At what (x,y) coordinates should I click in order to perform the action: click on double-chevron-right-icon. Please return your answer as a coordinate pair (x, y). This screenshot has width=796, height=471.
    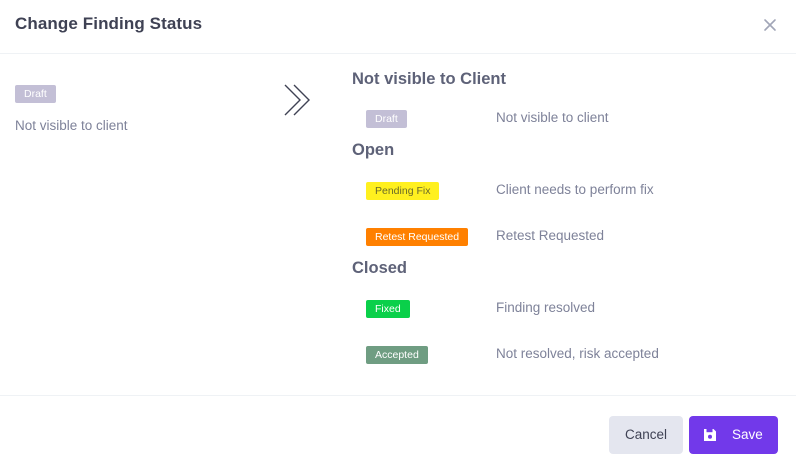
    Looking at the image, I should click on (297, 100).